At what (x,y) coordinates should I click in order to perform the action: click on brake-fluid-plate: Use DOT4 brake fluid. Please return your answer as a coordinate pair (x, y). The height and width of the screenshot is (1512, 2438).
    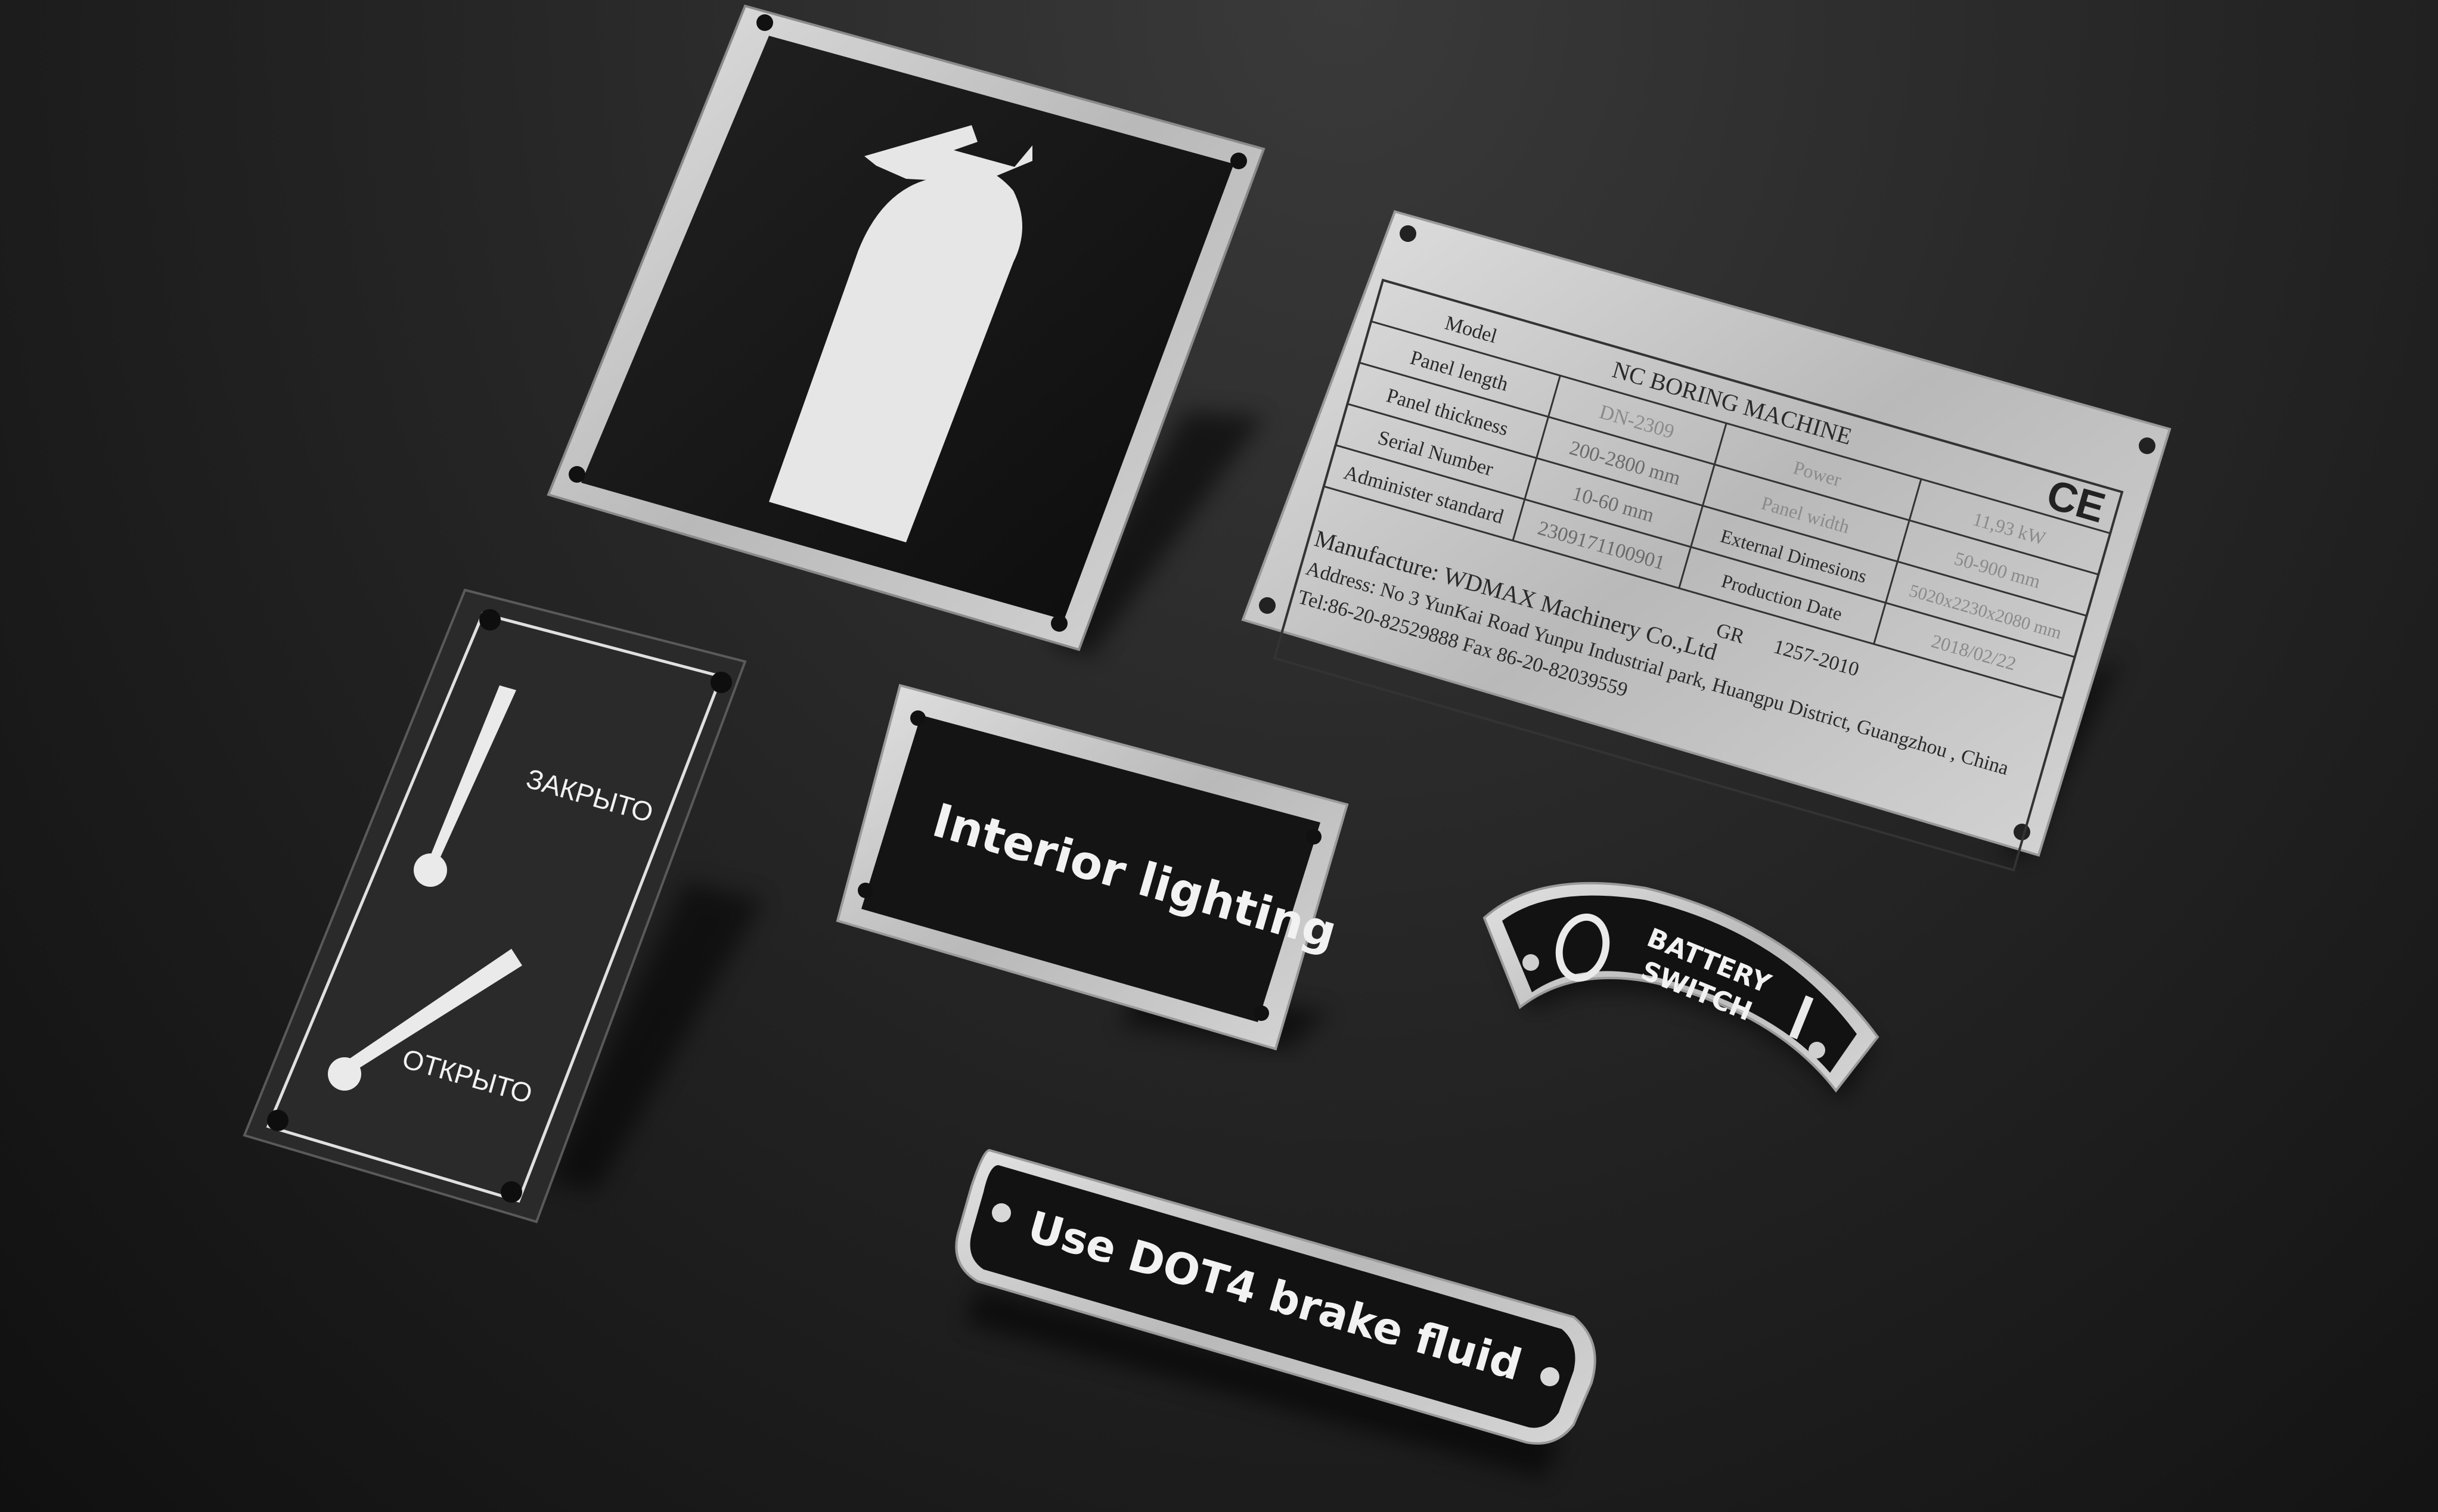
    Looking at the image, I should click on (1275, 1313).